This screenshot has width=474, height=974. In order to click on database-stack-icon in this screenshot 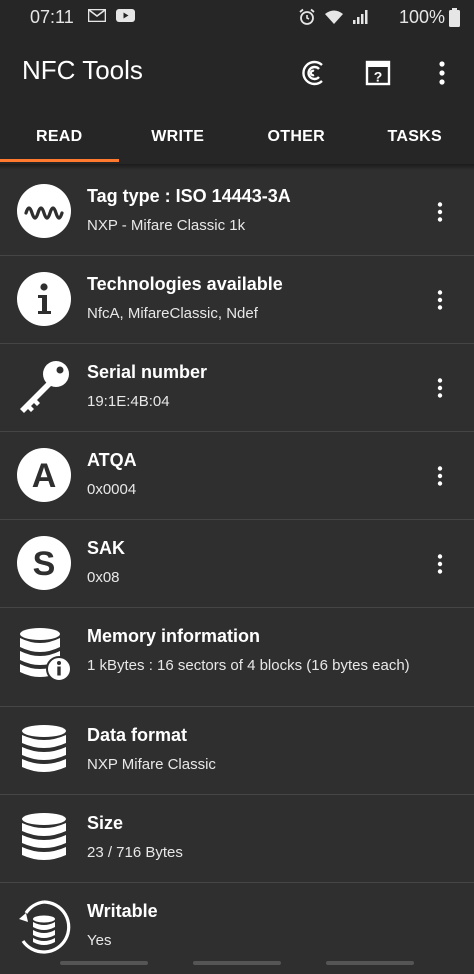, I will do `click(44, 836)`.